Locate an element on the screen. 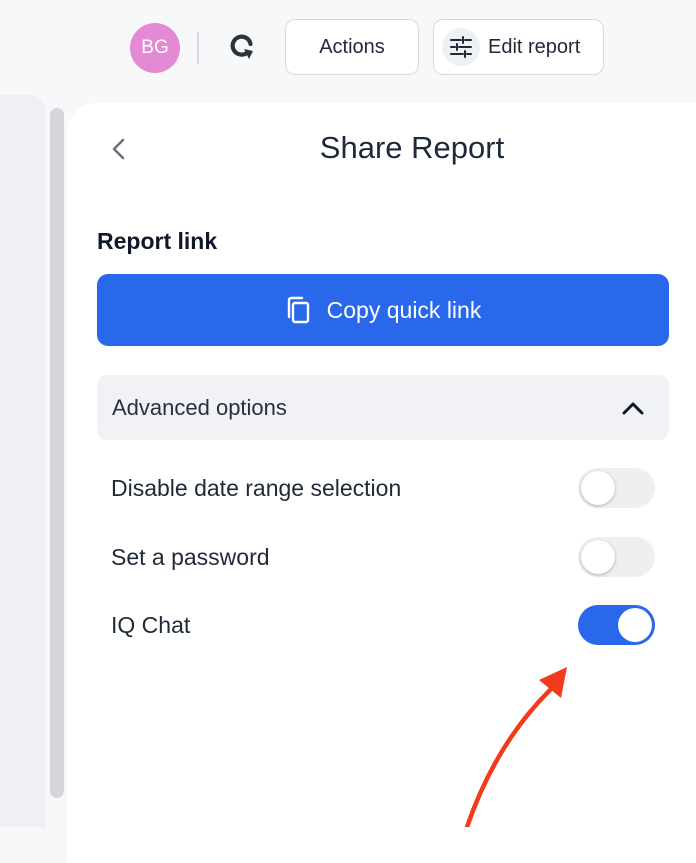 This screenshot has height=863, width=696. sliders-icon is located at coordinates (461, 47).